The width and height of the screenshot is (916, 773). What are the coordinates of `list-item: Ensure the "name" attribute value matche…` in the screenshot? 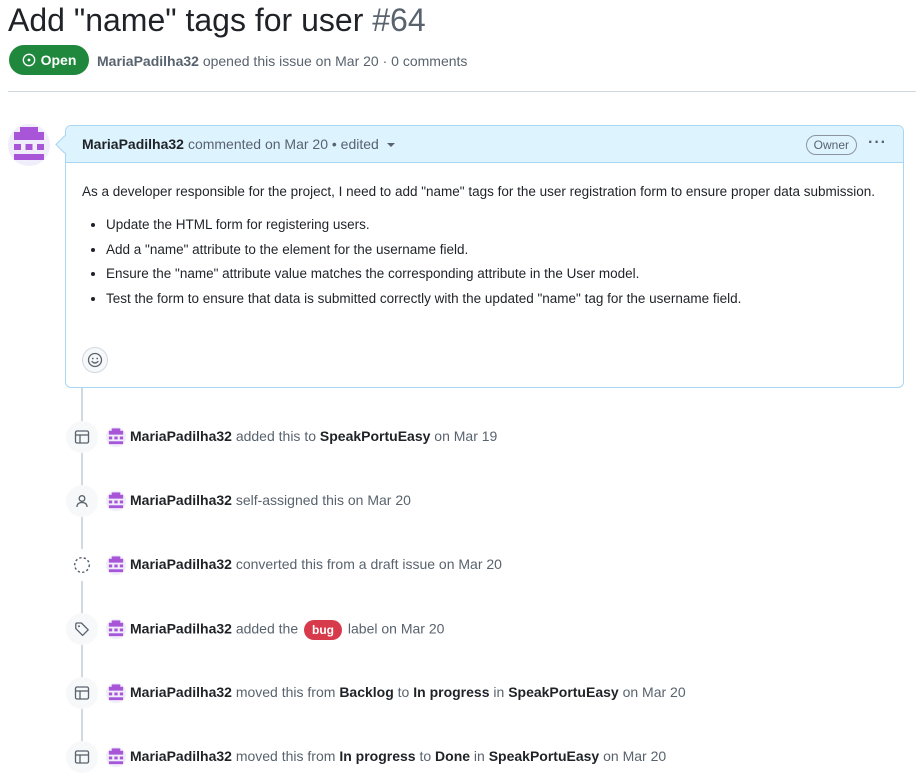 It's located at (496, 273).